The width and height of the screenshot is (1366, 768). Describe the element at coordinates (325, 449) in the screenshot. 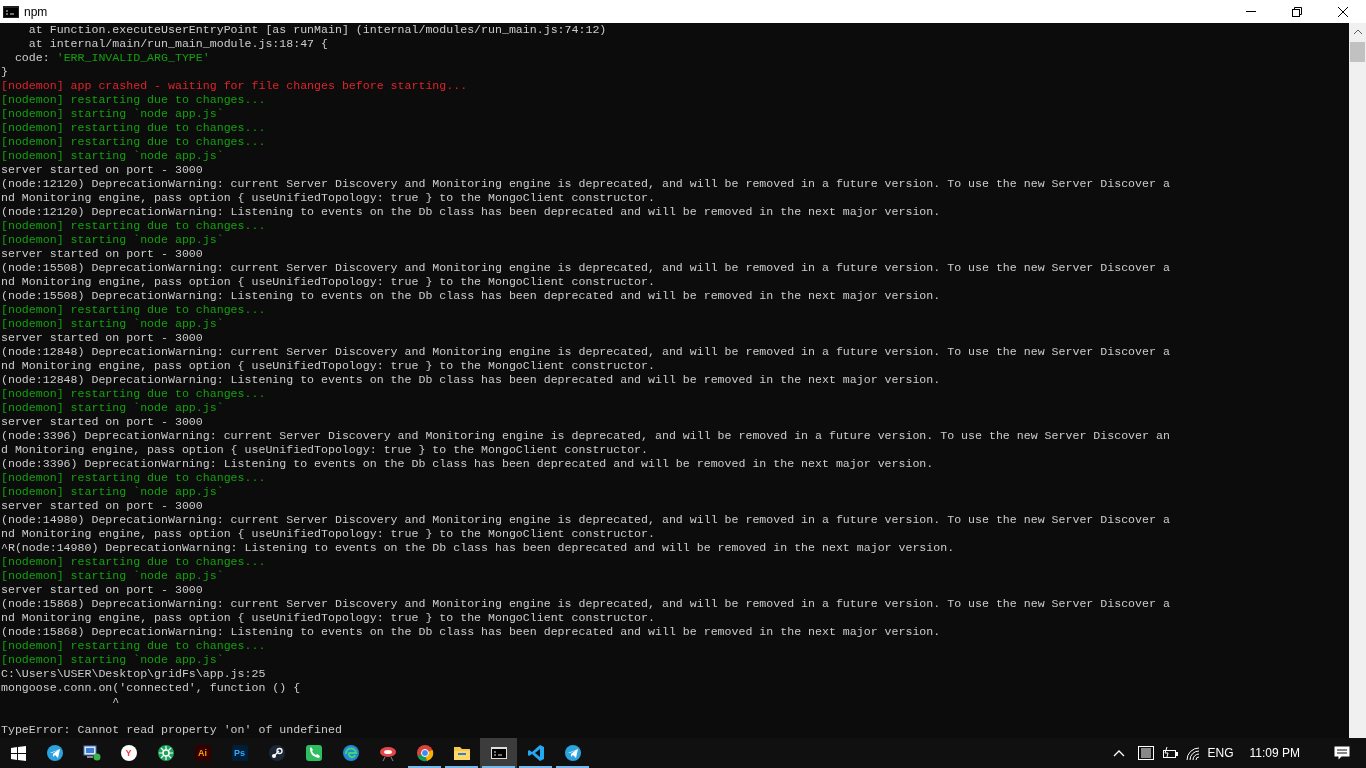

I see `terminal-line: d Monitoring engine, pass option { useUnifiedTopology: true } to the MongoClient constructor.` at that location.